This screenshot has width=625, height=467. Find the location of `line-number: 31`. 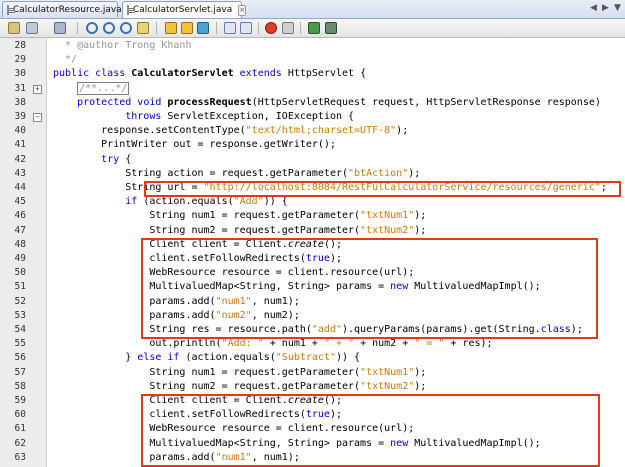

line-number: 31 is located at coordinates (20, 88).